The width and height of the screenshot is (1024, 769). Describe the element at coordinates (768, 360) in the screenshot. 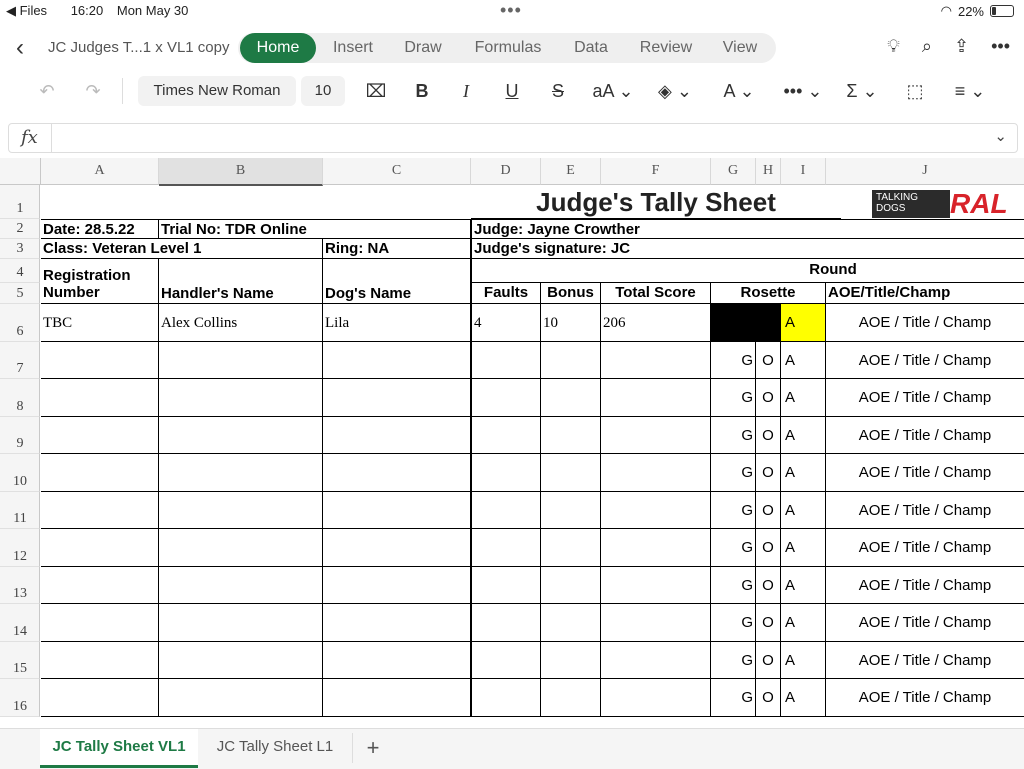

I see `cell-rosette-o-row-7: O` at that location.